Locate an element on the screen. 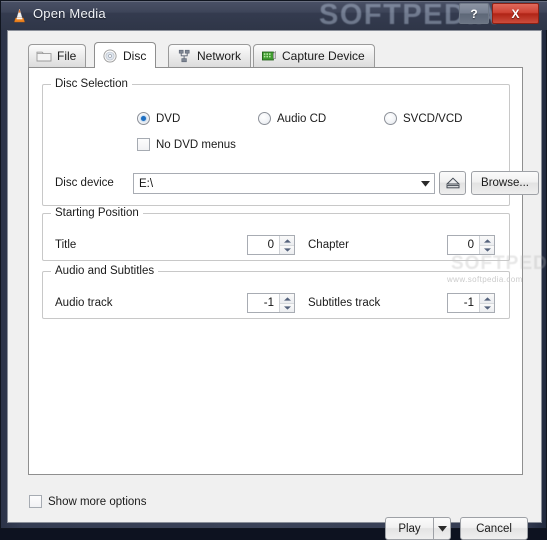 This screenshot has height=540, width=547. group-starting-position: Starting Position Title 0 Chapter 0 is located at coordinates (276, 234).